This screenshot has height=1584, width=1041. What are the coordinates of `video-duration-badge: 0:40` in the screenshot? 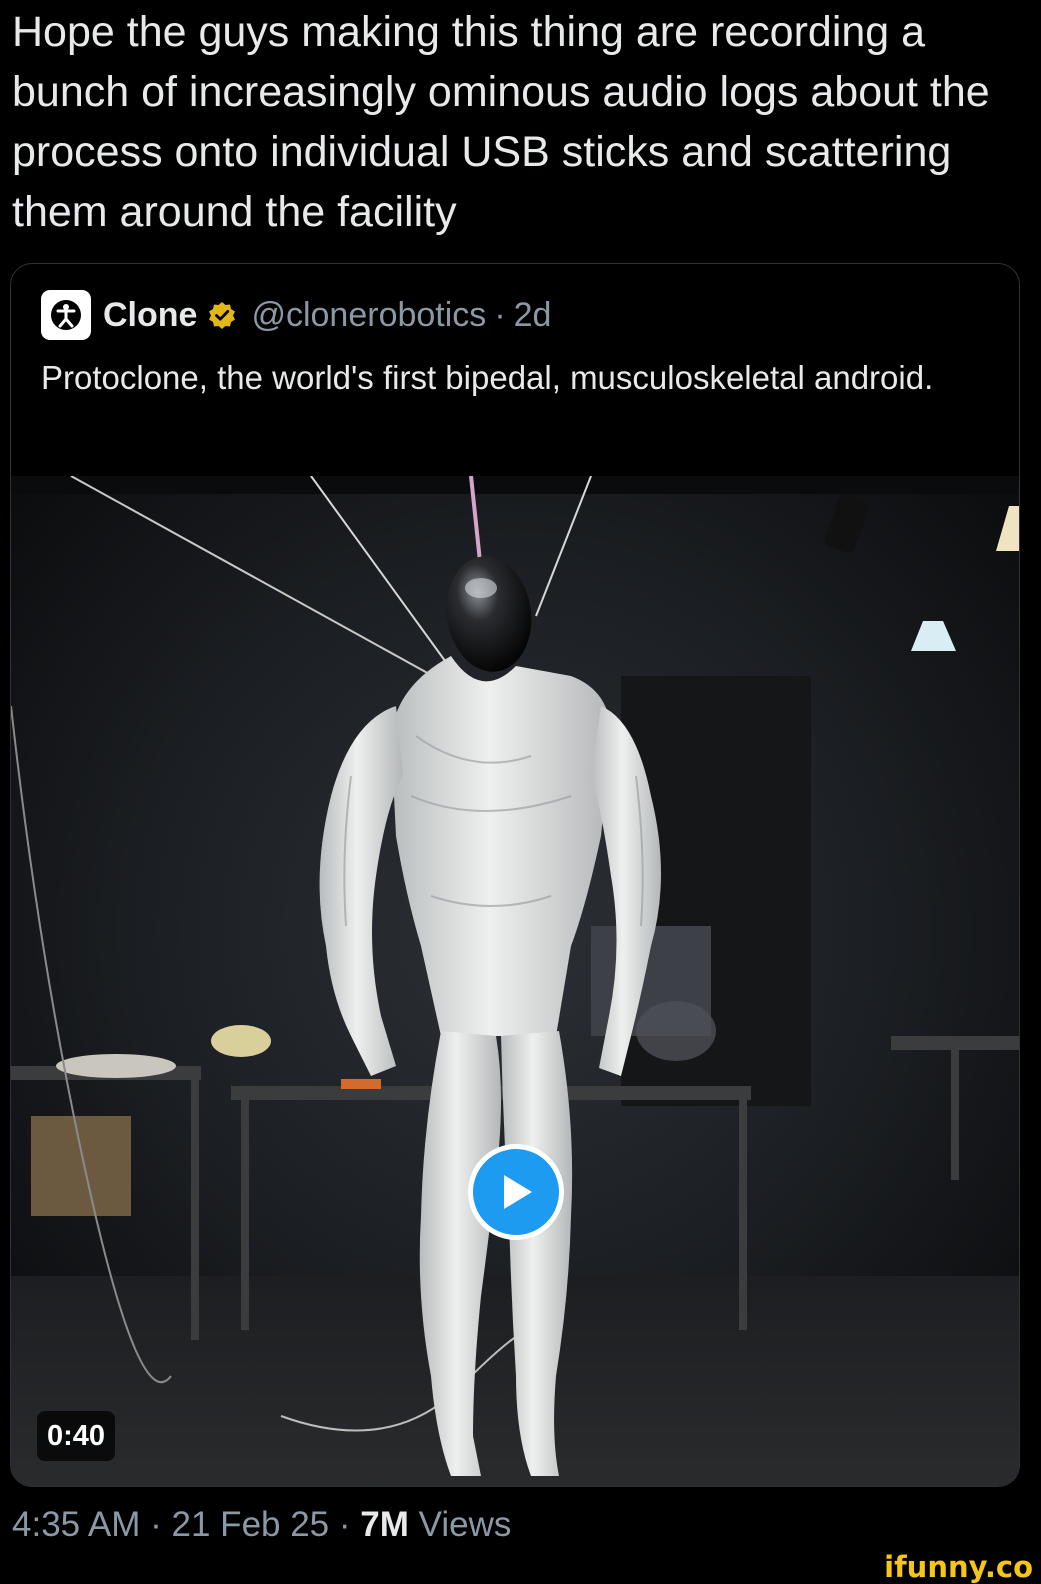 It's located at (76, 1436).